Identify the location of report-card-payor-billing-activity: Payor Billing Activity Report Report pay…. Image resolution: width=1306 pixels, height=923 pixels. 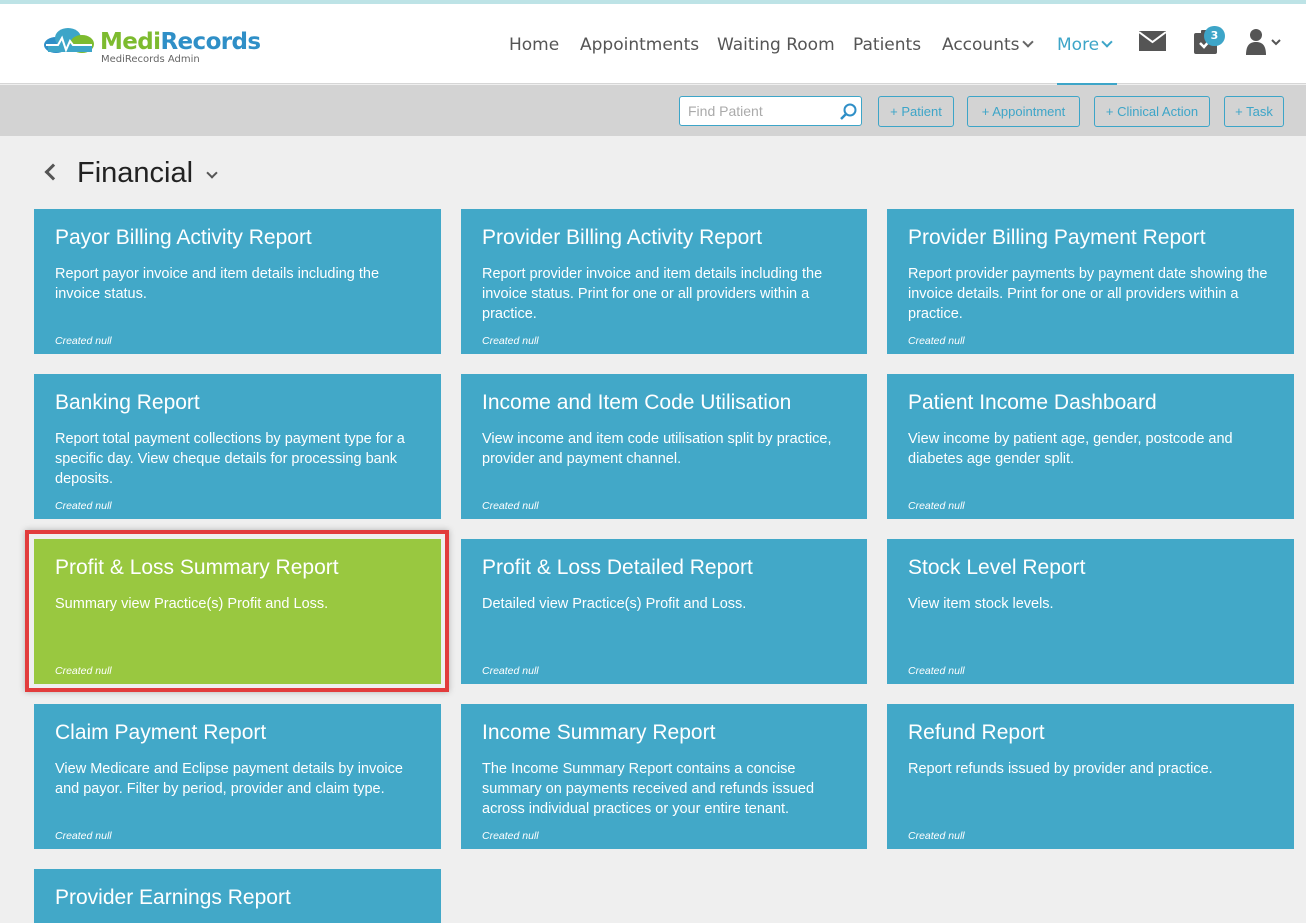
(237, 281).